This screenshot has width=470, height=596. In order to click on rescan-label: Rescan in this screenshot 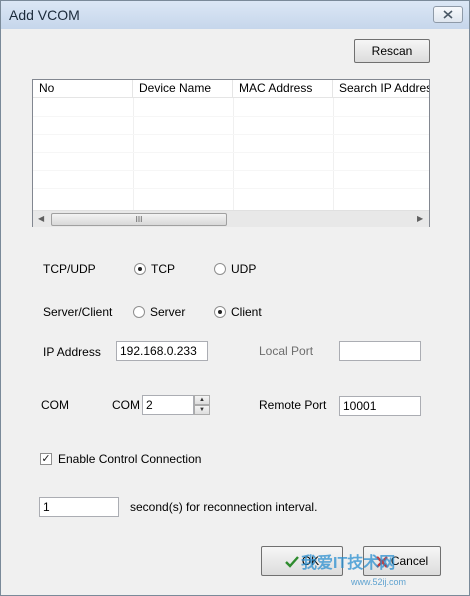, I will do `click(392, 51)`.